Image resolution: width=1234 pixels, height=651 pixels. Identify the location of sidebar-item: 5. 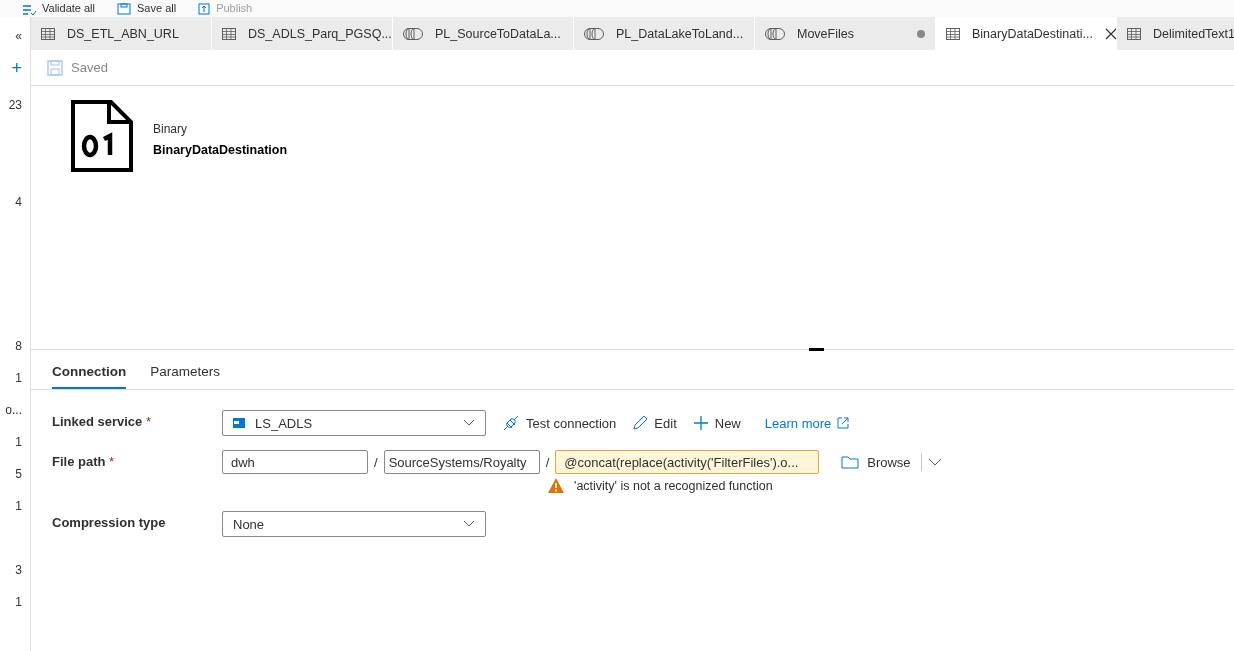
(18, 474).